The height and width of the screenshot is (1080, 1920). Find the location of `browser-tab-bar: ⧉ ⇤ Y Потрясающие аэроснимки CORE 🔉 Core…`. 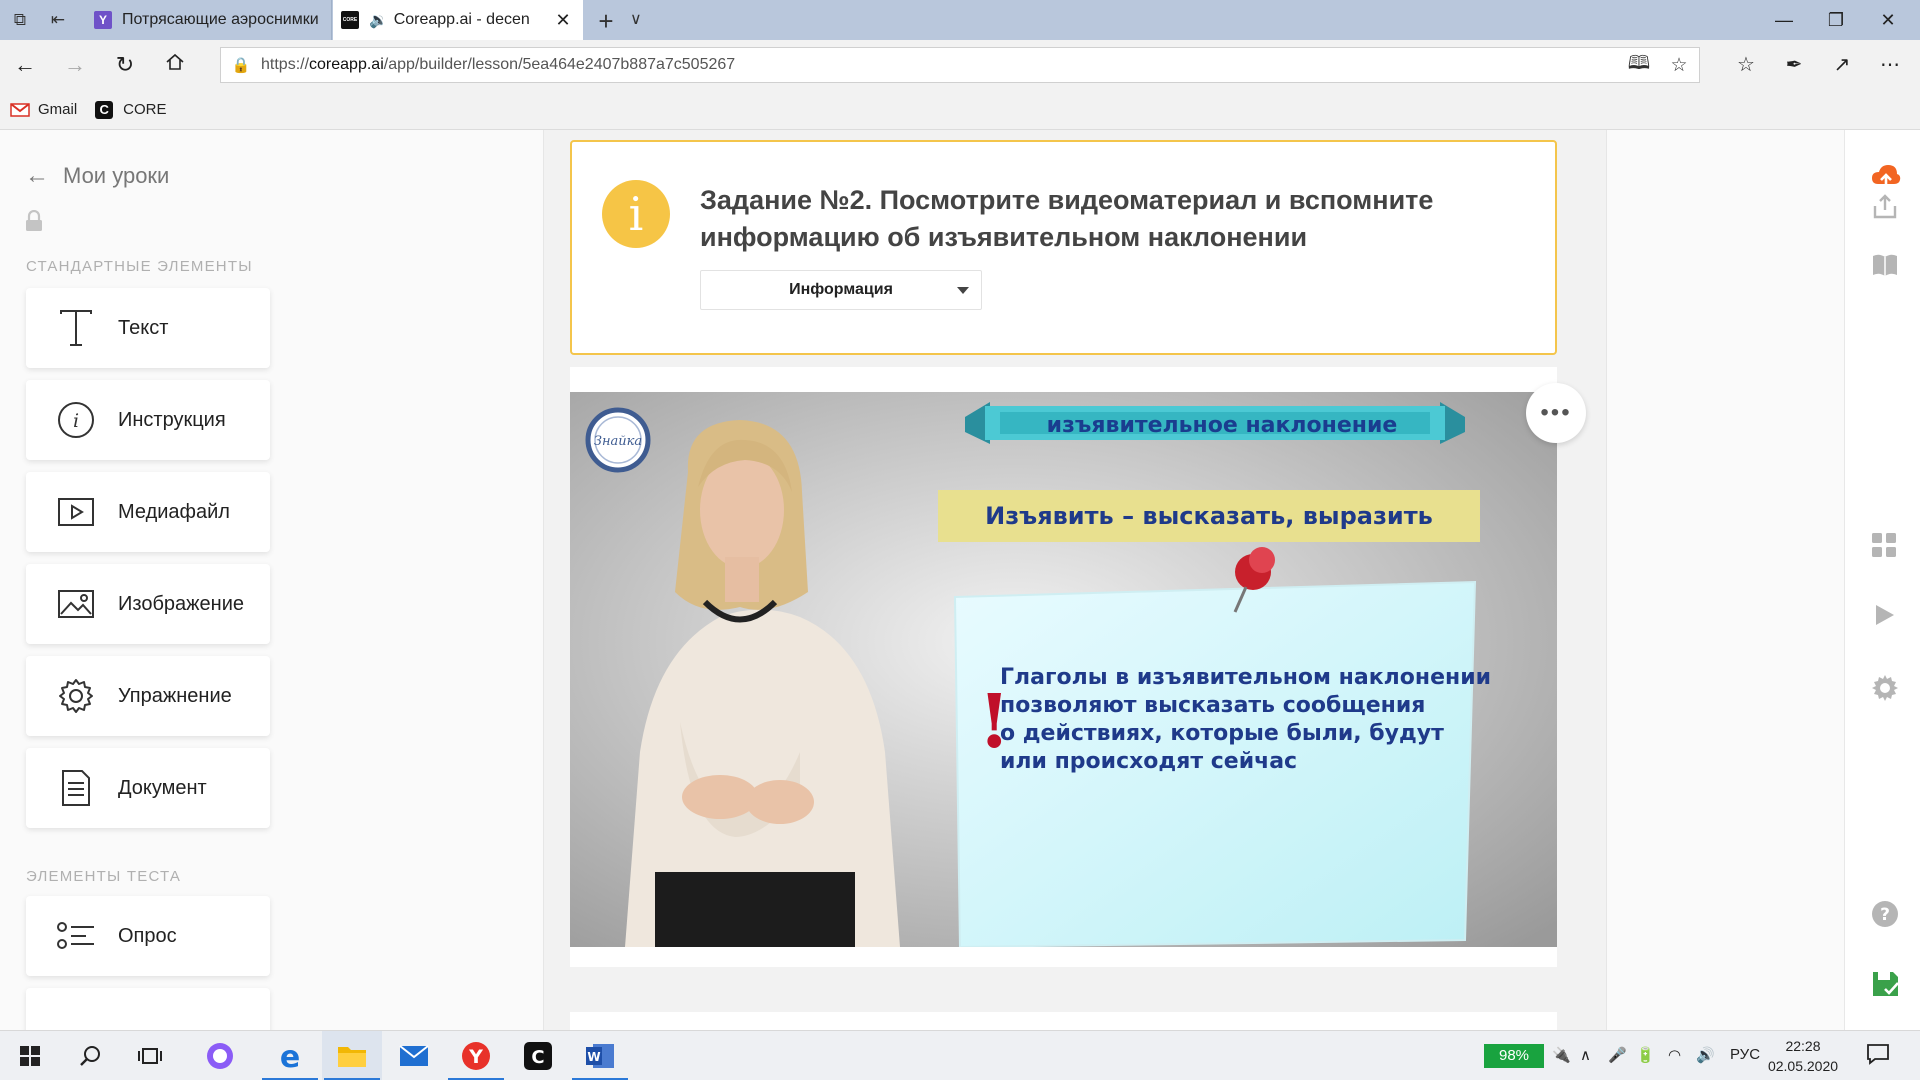

browser-tab-bar: ⧉ ⇤ Y Потрясающие аэроснимки CORE 🔉 Core… is located at coordinates (960, 20).